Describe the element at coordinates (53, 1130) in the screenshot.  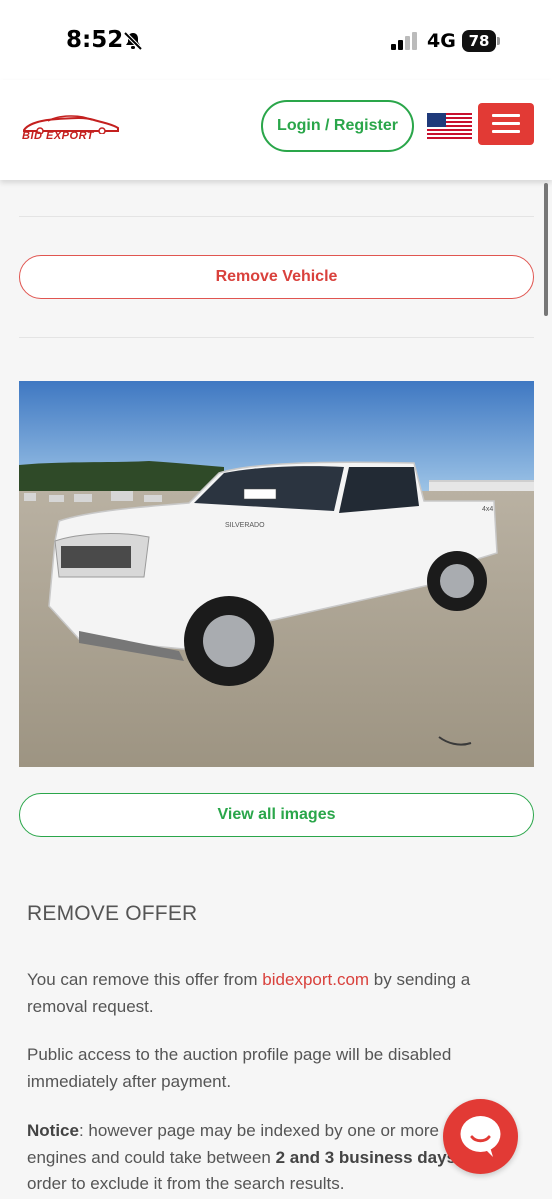
I see `notice-label: Notice` at that location.